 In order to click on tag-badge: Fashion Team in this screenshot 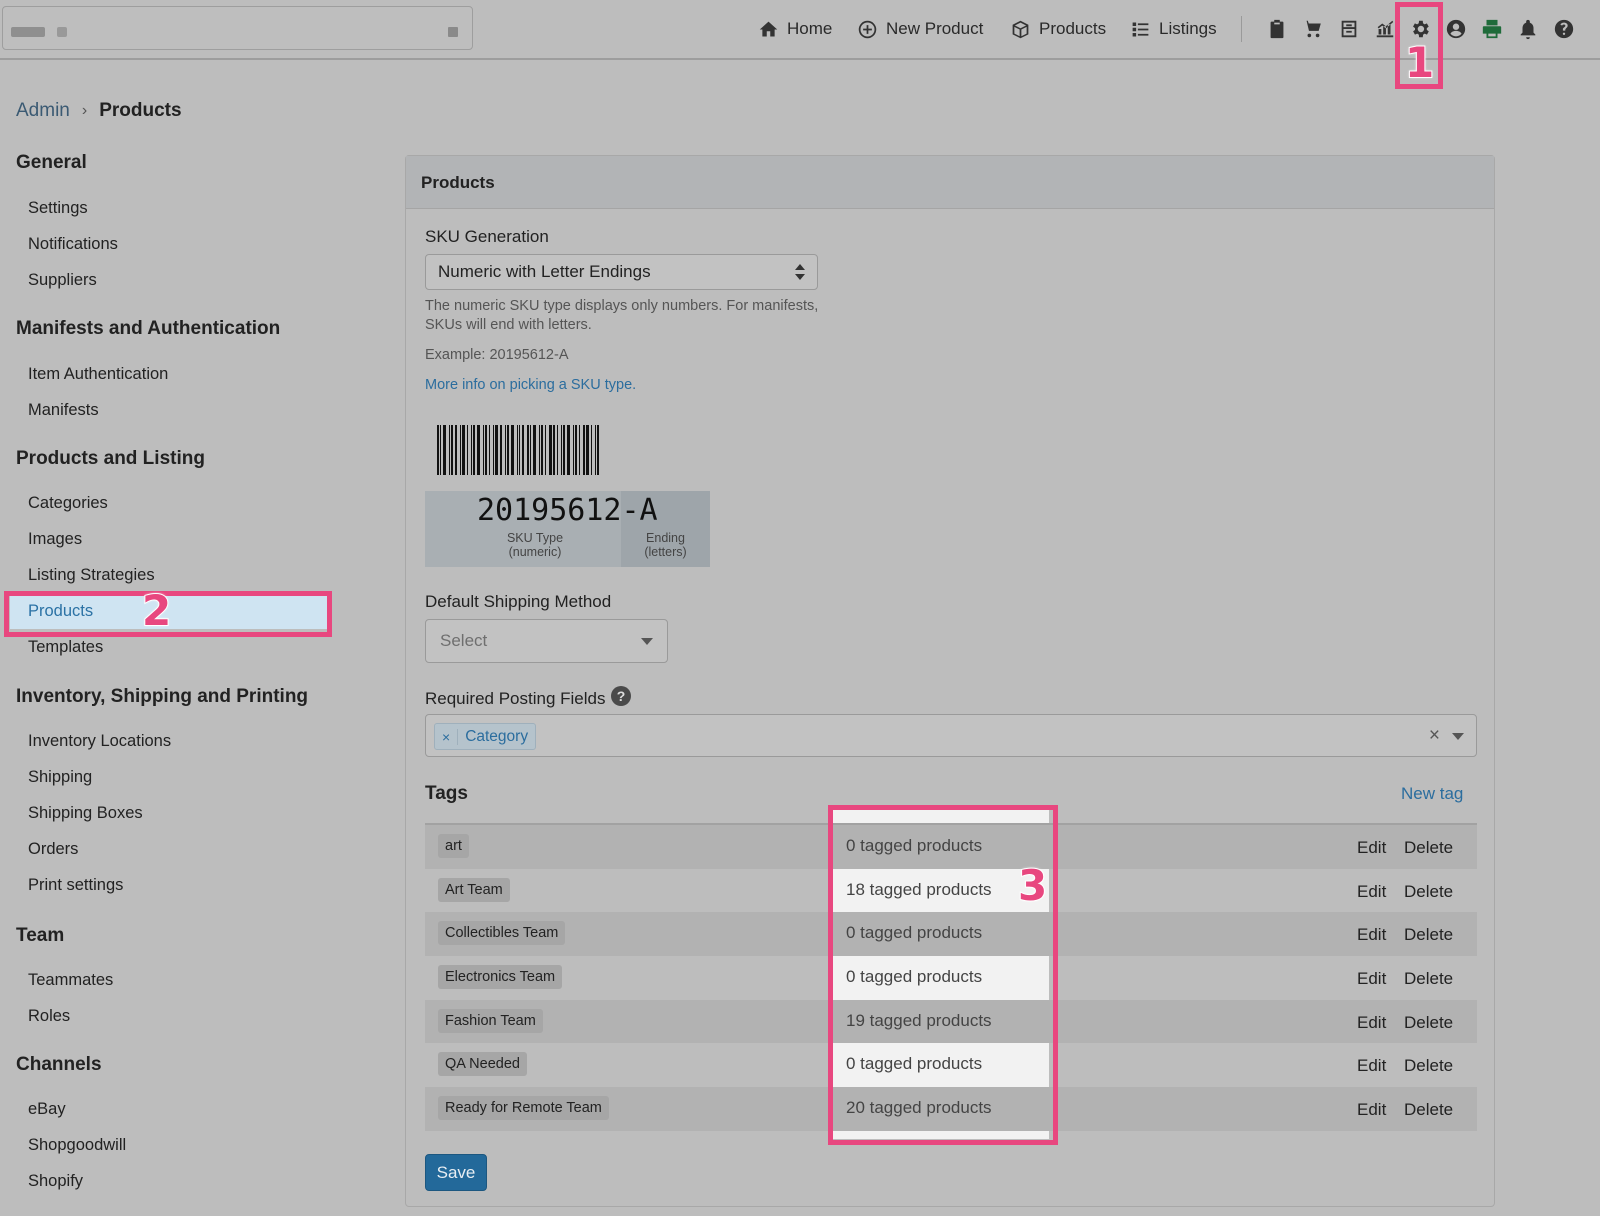, I will do `click(490, 1020)`.